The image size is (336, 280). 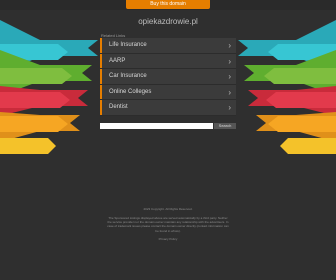 I want to click on search-button: Search, so click(x=225, y=126).